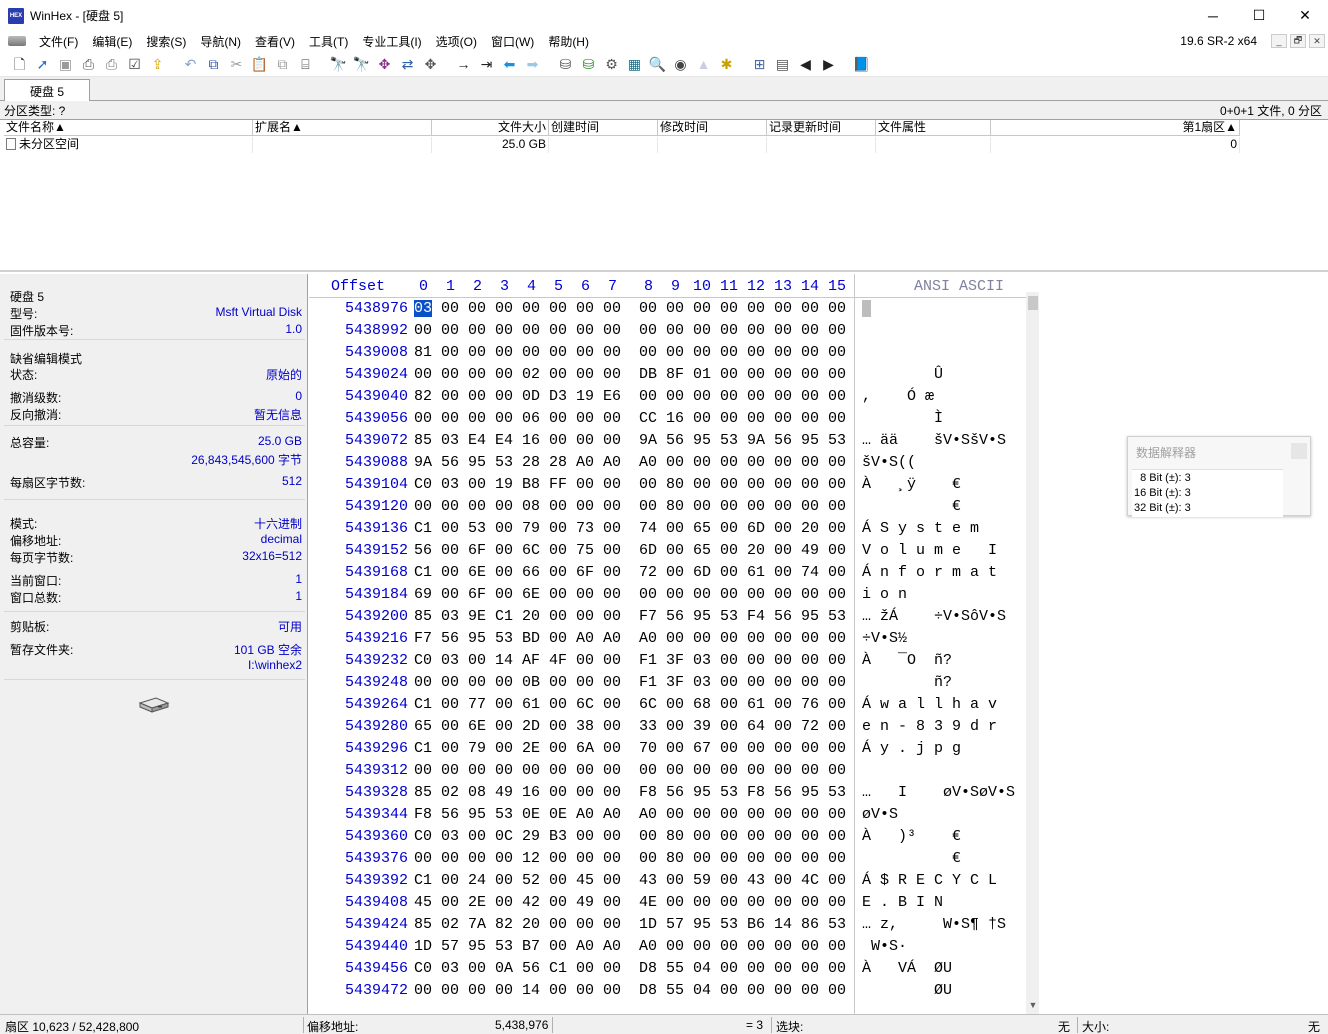 The image size is (1328, 1034). I want to click on forward-button: ➡, so click(532, 64).